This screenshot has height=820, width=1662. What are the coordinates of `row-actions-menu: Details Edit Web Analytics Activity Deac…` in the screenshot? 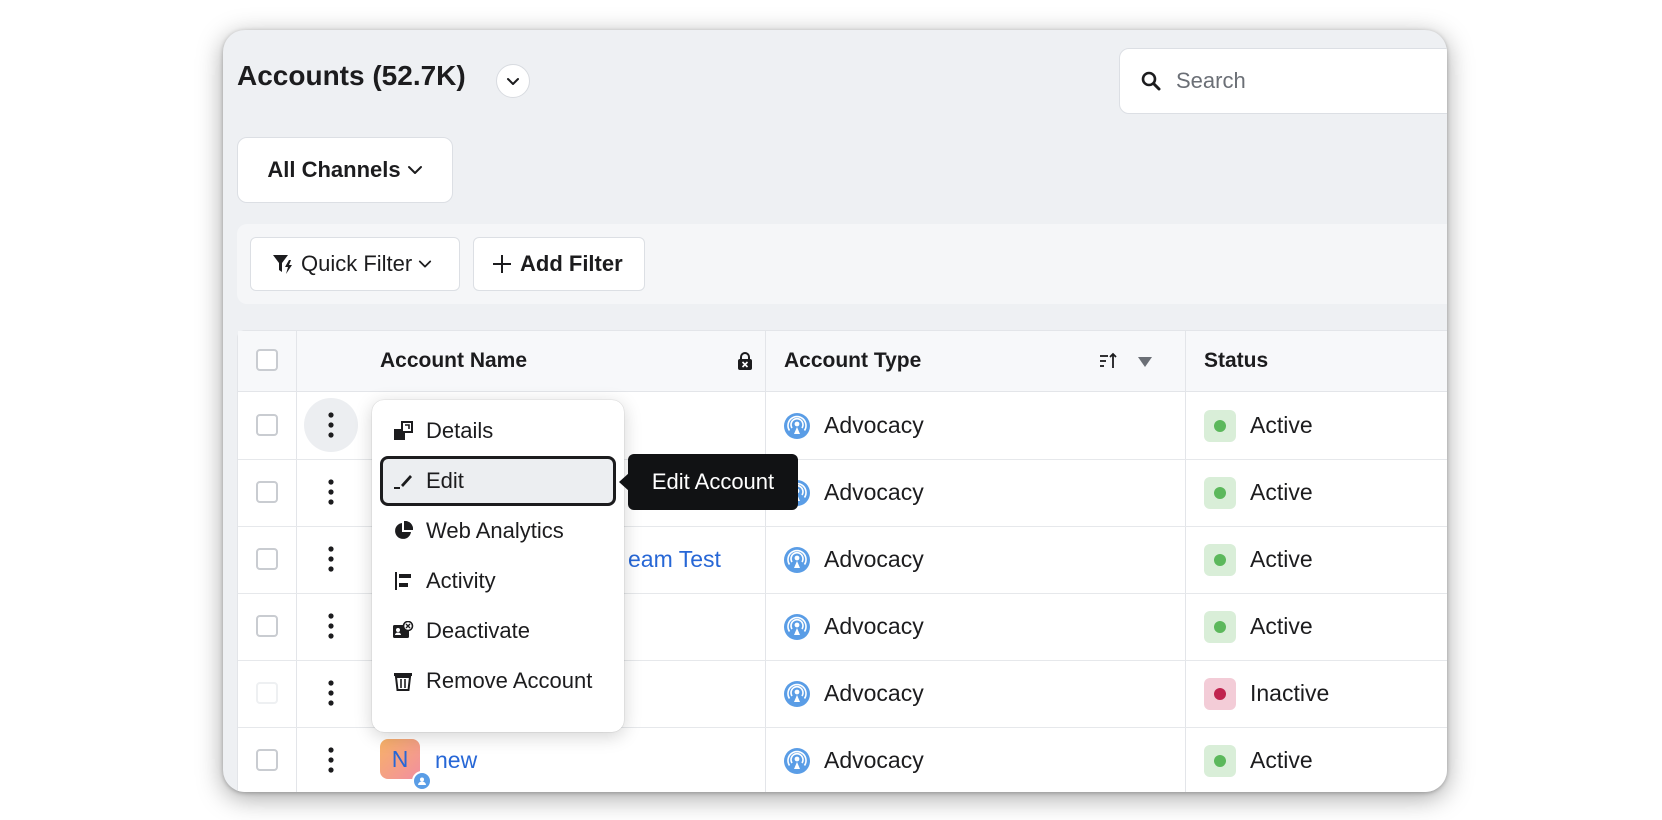 It's located at (498, 566).